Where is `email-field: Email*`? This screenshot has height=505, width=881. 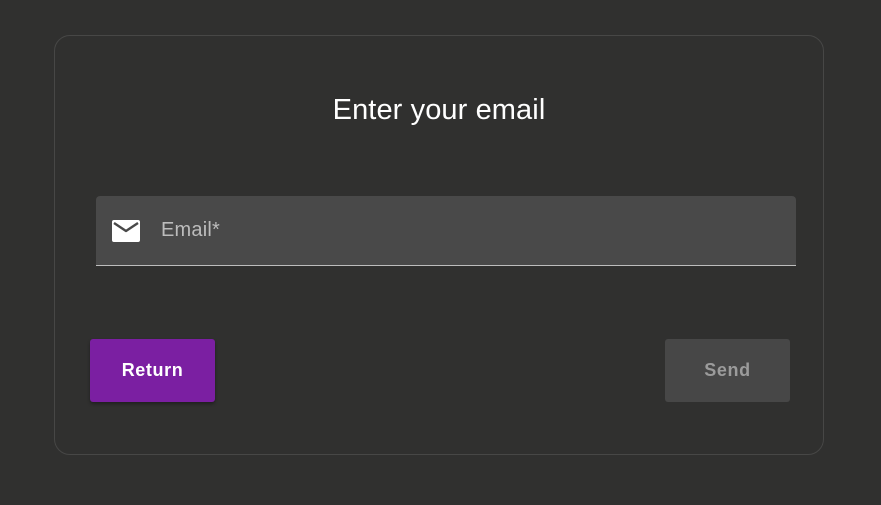
email-field: Email* is located at coordinates (446, 231).